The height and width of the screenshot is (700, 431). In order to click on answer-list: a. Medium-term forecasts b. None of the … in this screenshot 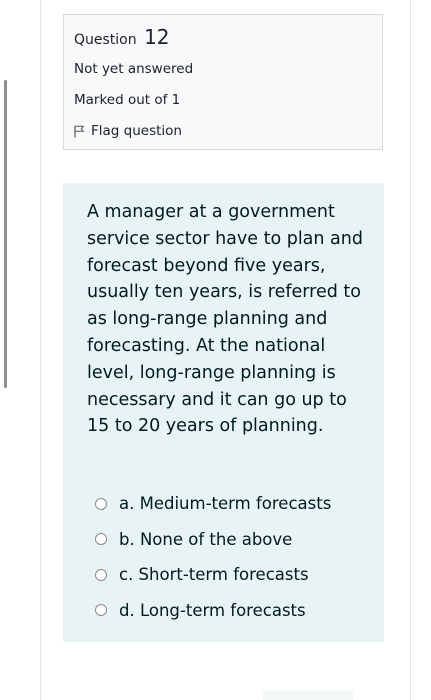, I will do `click(237, 557)`.